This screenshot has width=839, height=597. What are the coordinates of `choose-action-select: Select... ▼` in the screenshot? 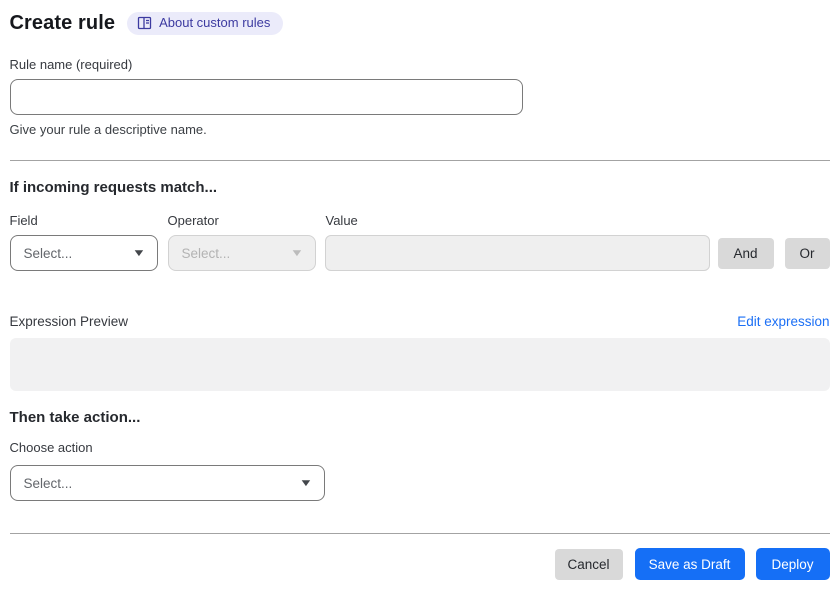 It's located at (167, 483).